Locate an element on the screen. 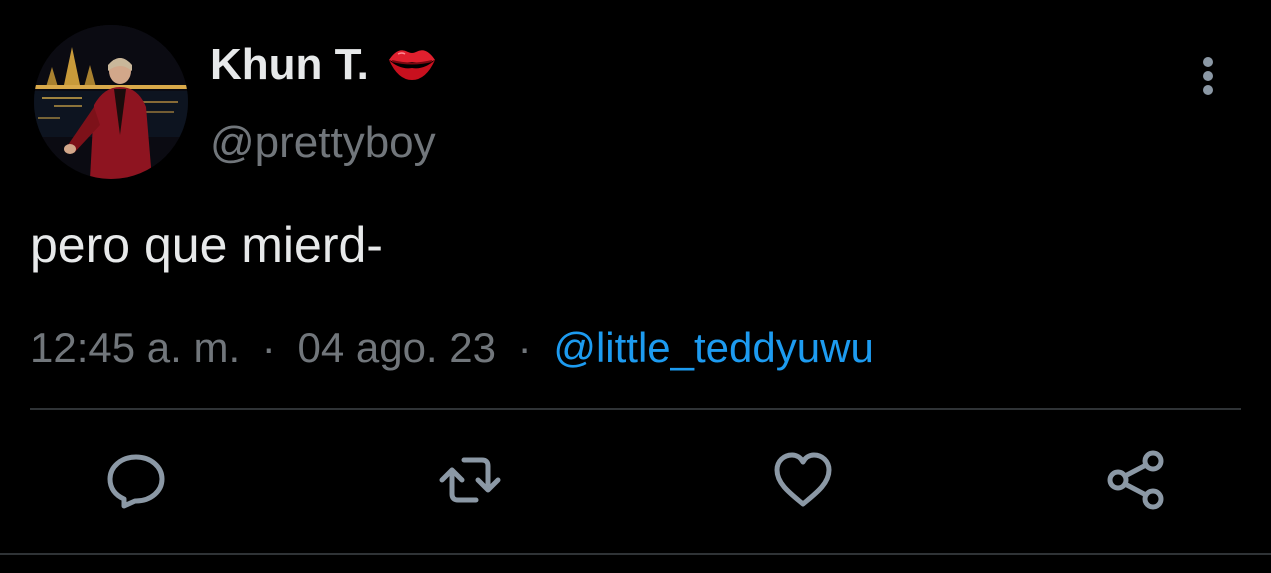 Image resolution: width=1271 pixels, height=573 pixels. tweet-time: 12:45 a. m. is located at coordinates (135, 347).